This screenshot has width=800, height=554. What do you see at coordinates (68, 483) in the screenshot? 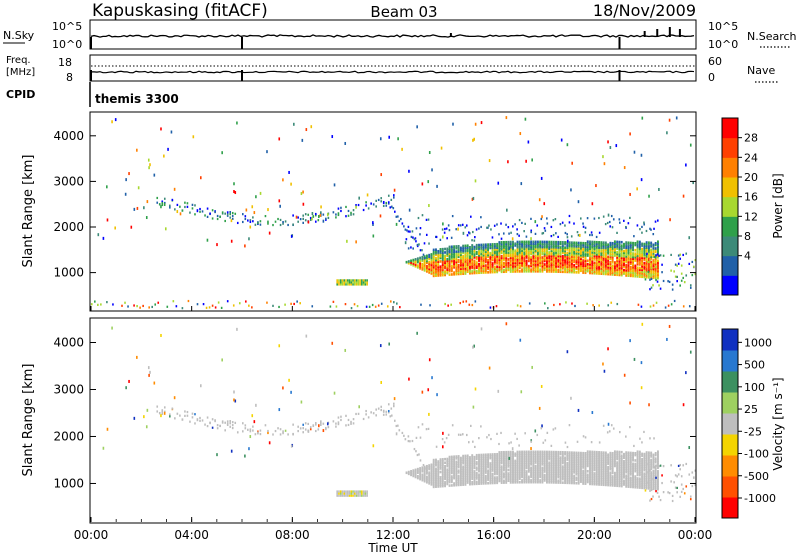
I see `y-tick-label: 1000` at bounding box center [68, 483].